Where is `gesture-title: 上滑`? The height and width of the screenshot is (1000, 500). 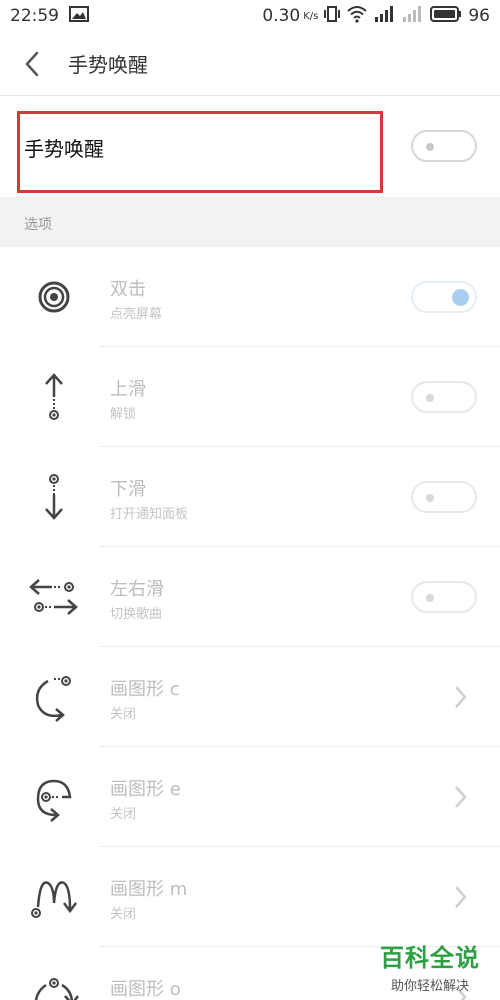
gesture-title: 上滑 is located at coordinates (128, 389).